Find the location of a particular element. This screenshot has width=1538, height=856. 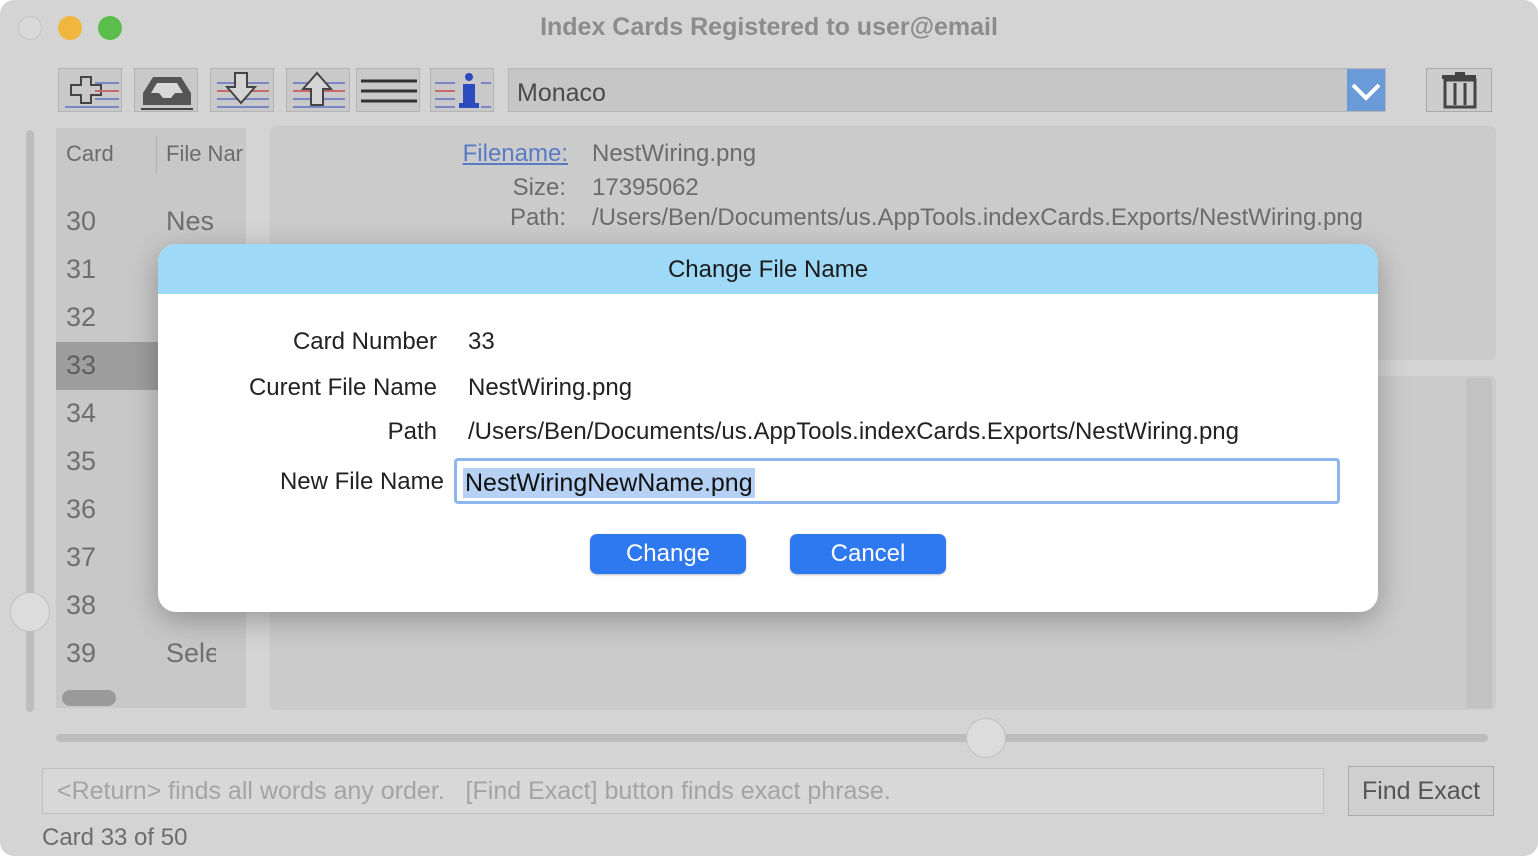

filename-label: Filename: is located at coordinates (478, 154).